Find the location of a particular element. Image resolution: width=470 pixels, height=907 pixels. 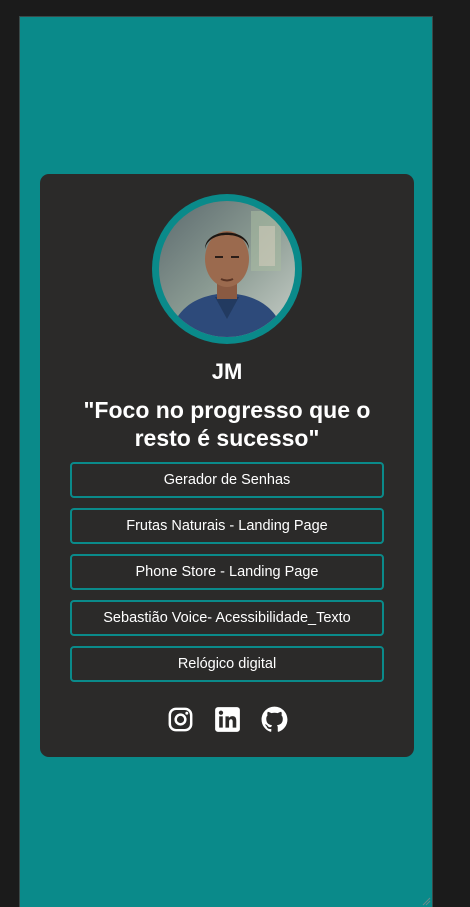

avatar is located at coordinates (227, 269).